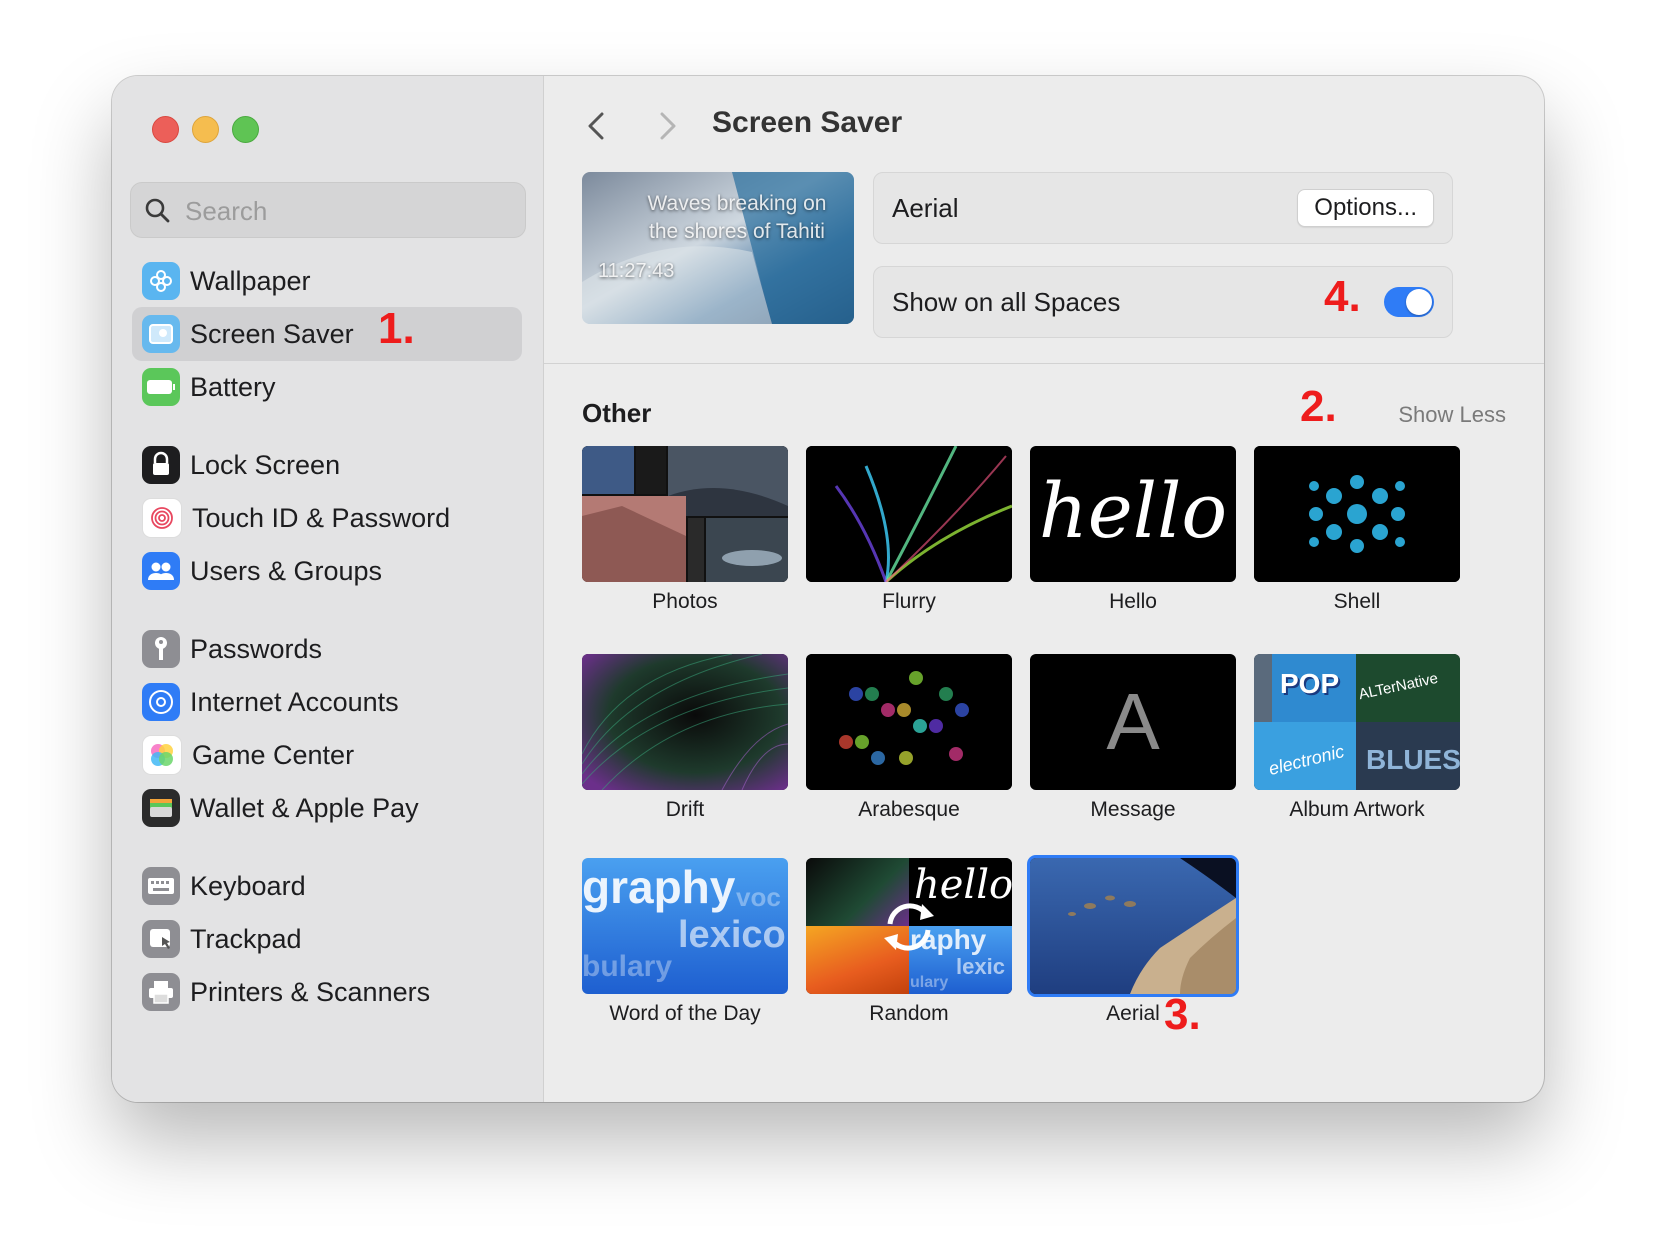  What do you see at coordinates (598, 126) in the screenshot?
I see `back-button` at bounding box center [598, 126].